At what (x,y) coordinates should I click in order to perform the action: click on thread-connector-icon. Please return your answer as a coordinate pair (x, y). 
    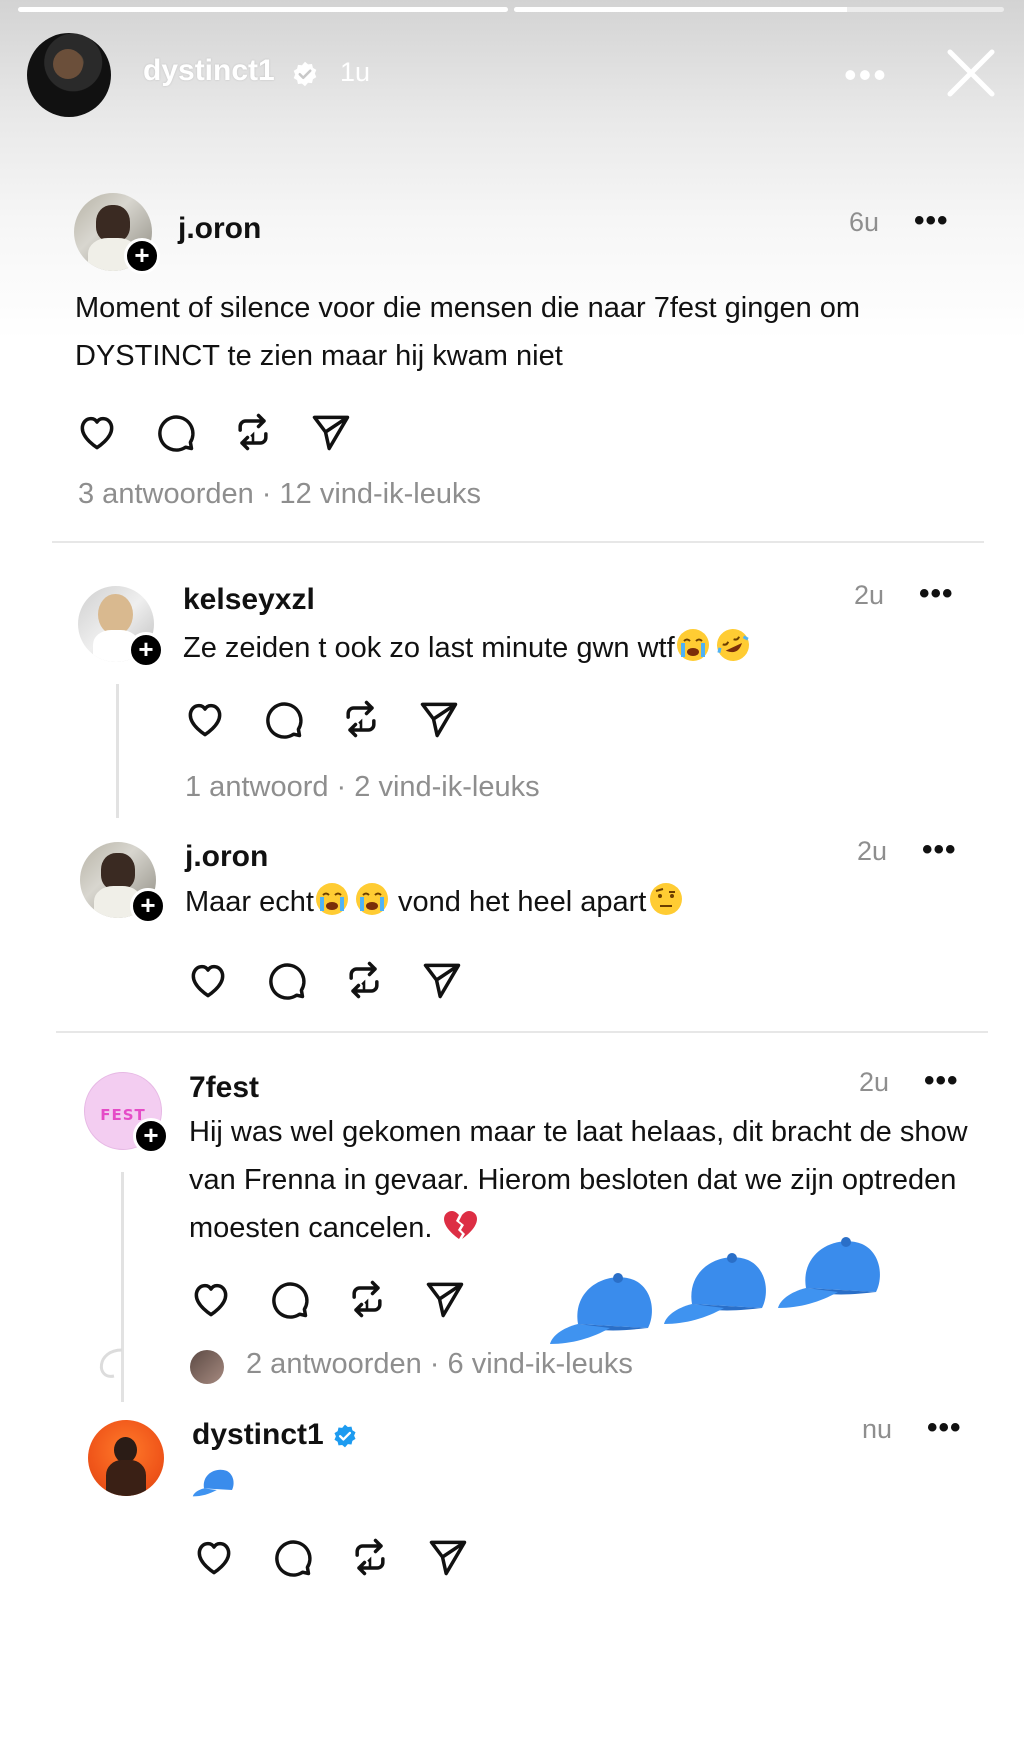
    Looking at the image, I should click on (111, 1363).